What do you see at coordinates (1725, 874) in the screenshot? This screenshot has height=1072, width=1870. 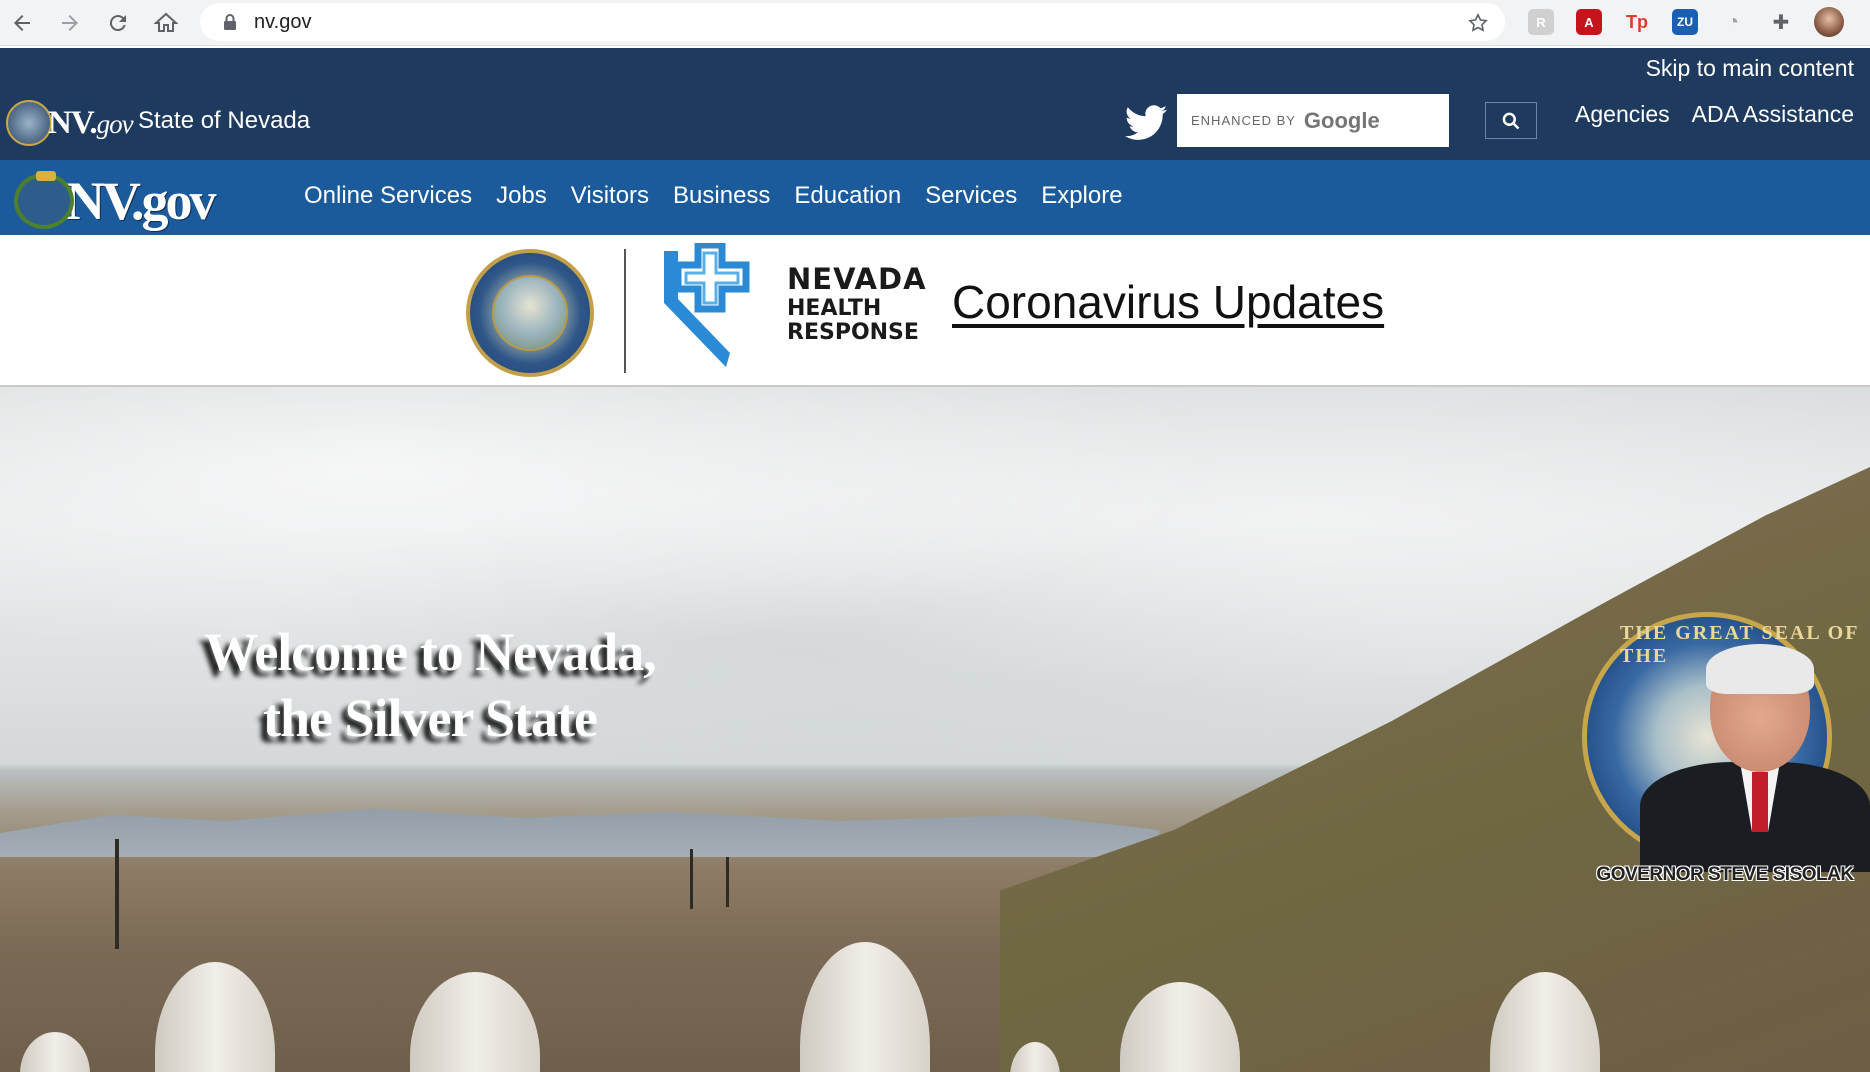 I see `governor-caption: GOVERNOR STEVE SISOLAK` at bounding box center [1725, 874].